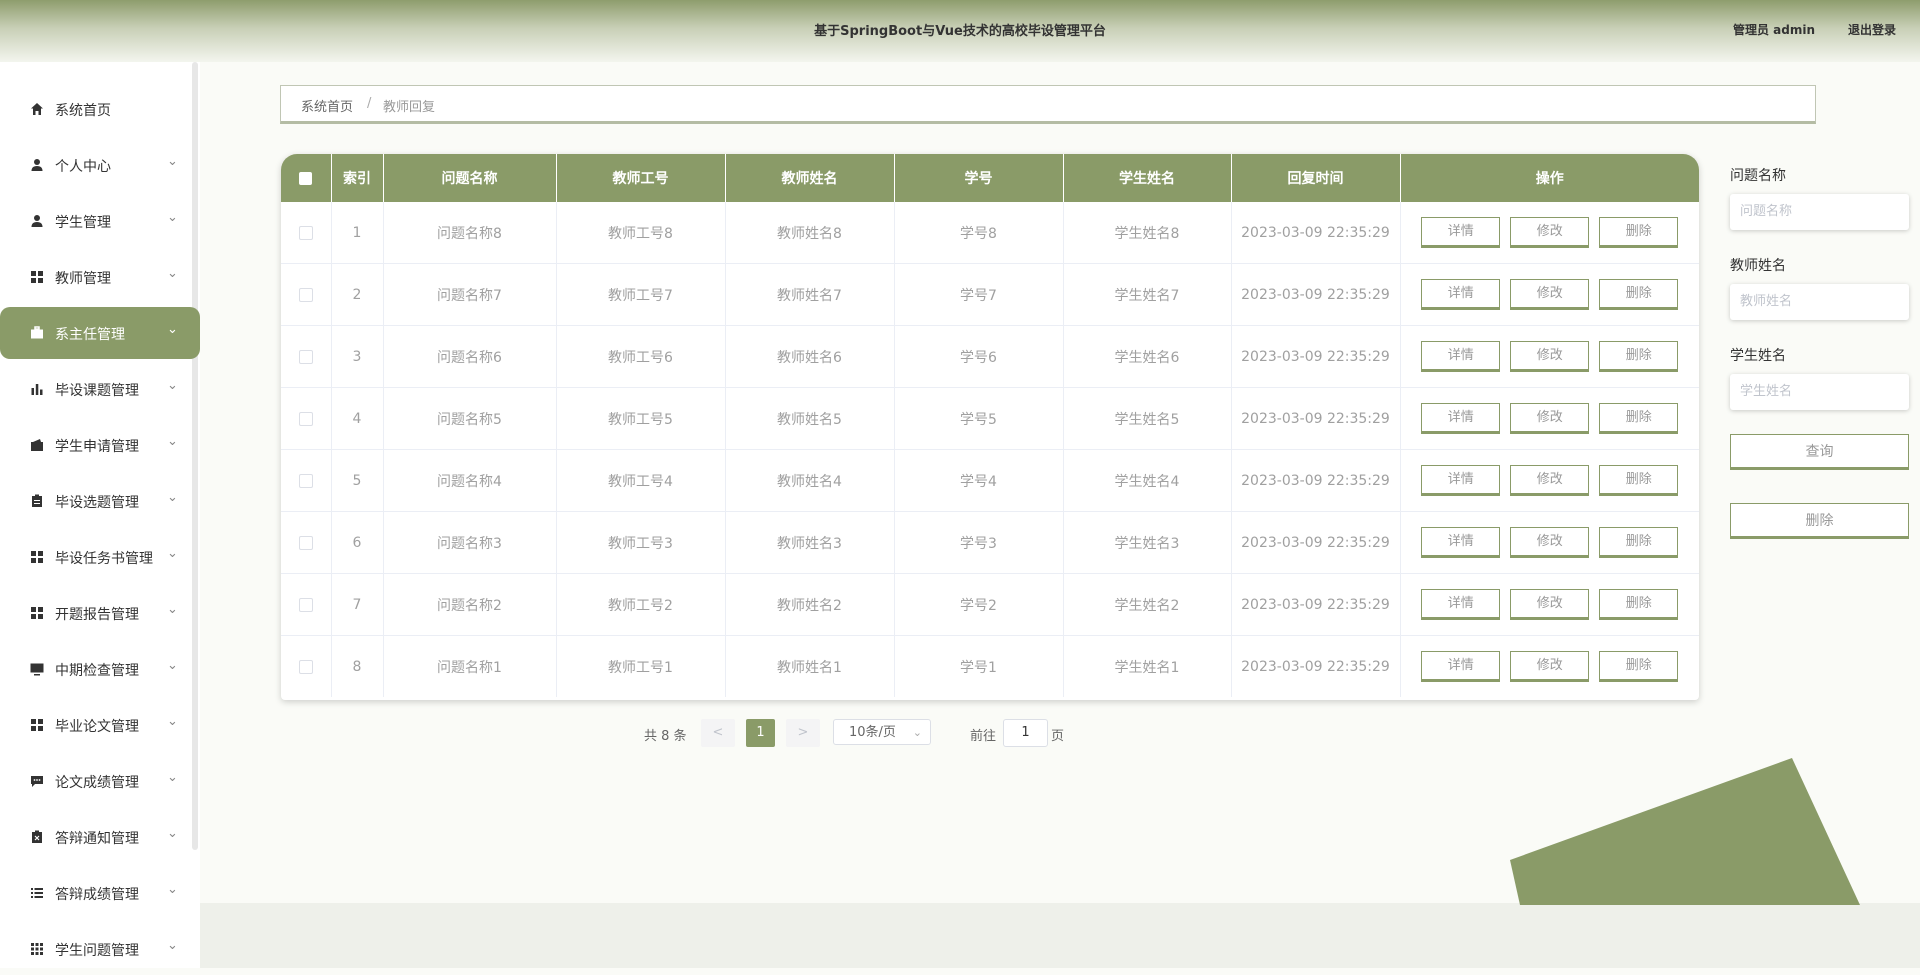  I want to click on sidebar-item-10: 中期检查管理 ⌄, so click(100, 669).